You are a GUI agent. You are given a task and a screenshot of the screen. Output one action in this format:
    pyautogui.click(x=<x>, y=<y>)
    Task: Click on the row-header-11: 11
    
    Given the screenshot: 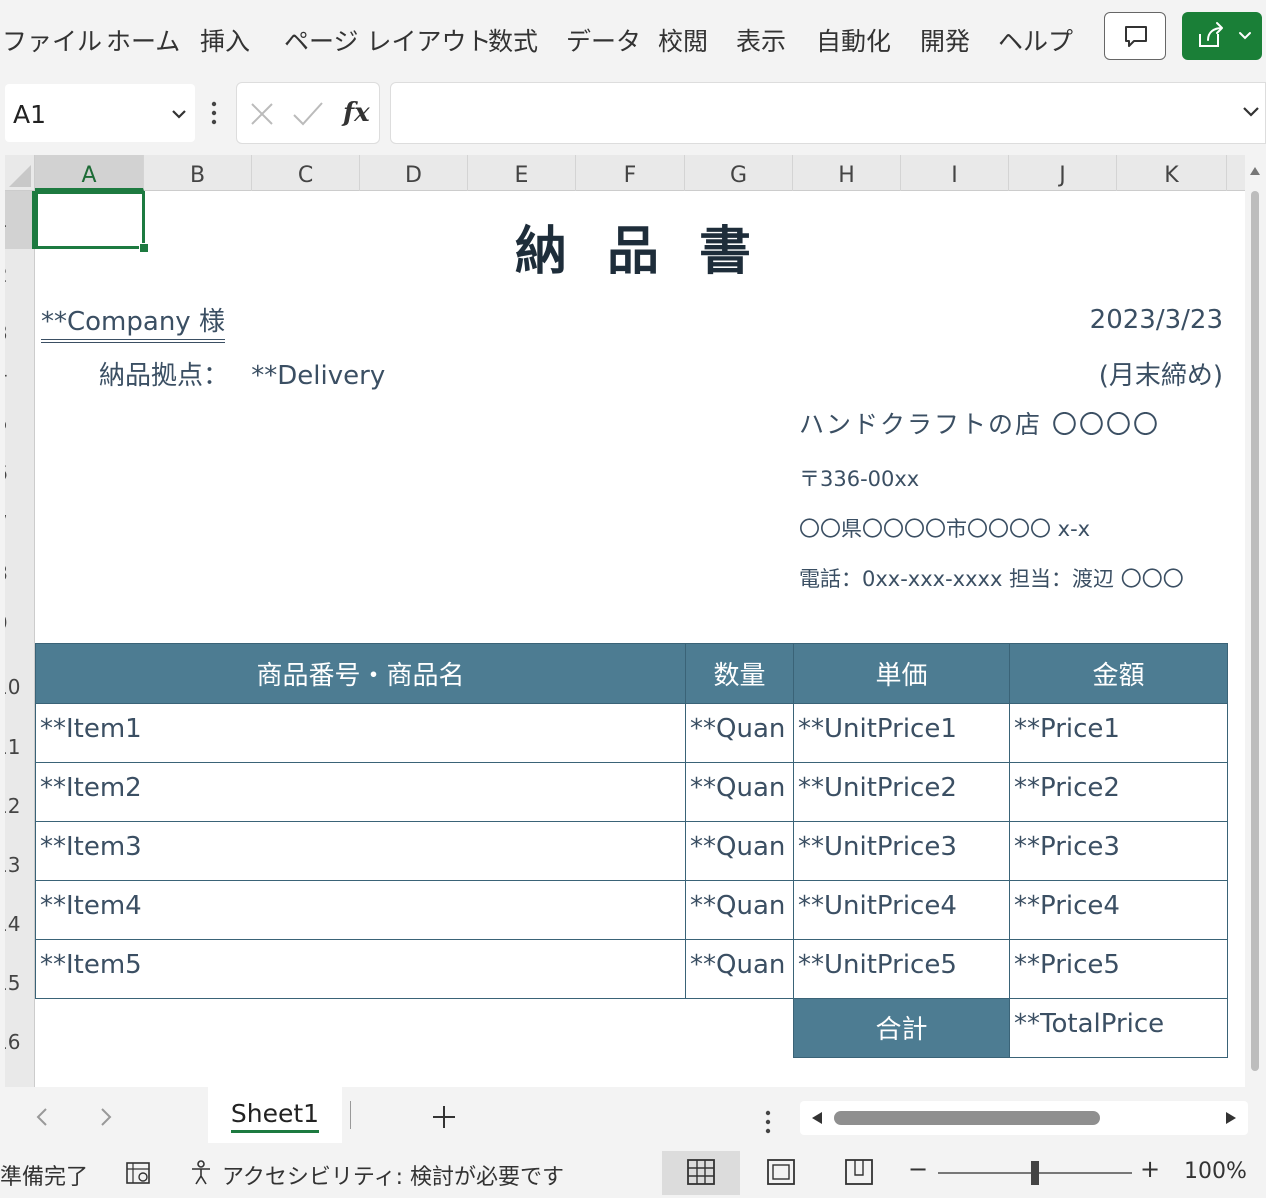 What is the action you would take?
    pyautogui.click(x=20, y=747)
    